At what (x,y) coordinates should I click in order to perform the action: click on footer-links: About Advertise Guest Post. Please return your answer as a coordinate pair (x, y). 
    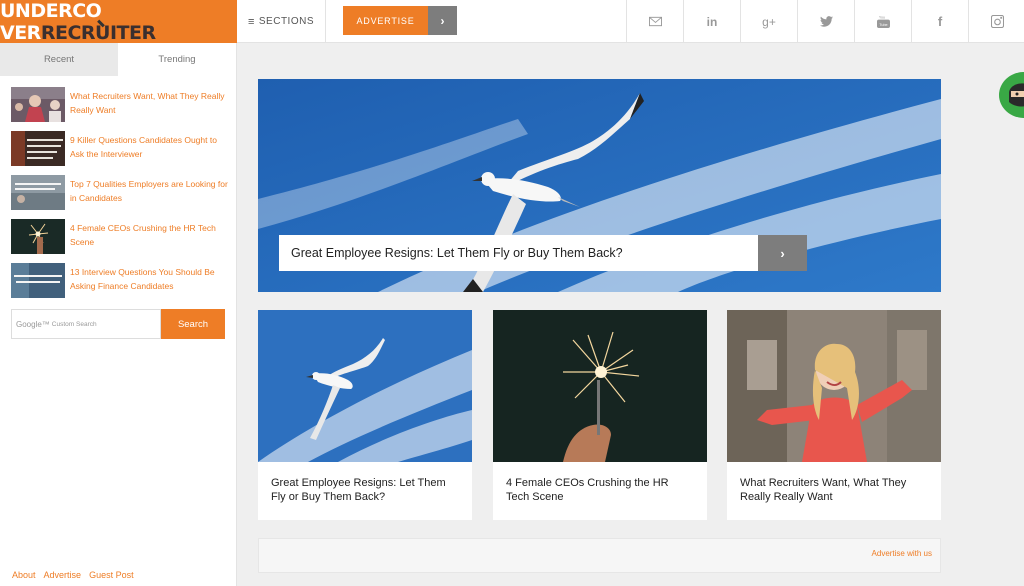
    Looking at the image, I should click on (73, 575).